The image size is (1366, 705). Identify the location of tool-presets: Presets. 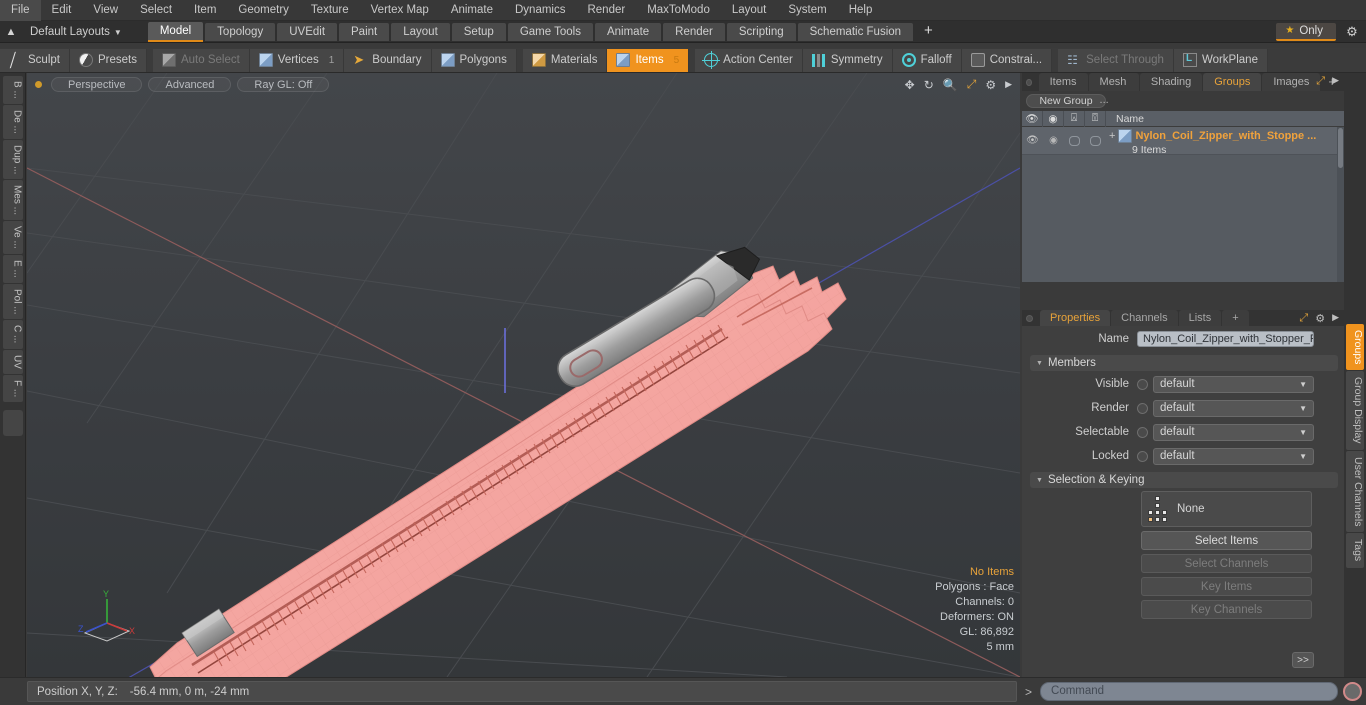
(108, 60).